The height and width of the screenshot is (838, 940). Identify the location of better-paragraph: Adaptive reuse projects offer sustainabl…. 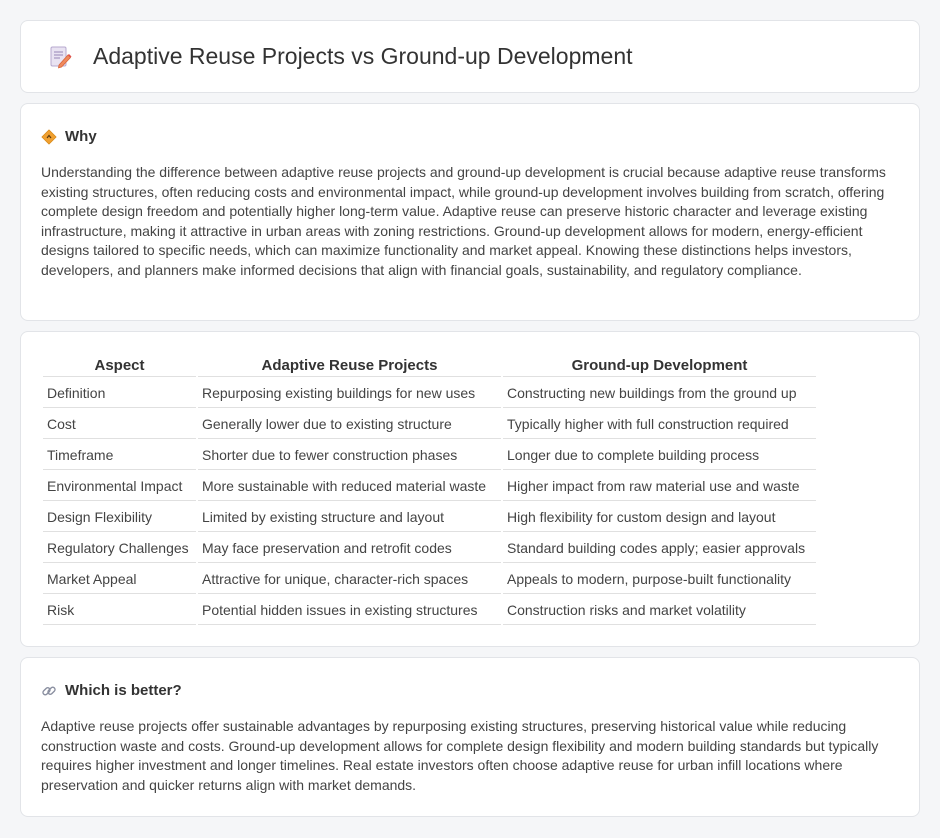
(460, 755).